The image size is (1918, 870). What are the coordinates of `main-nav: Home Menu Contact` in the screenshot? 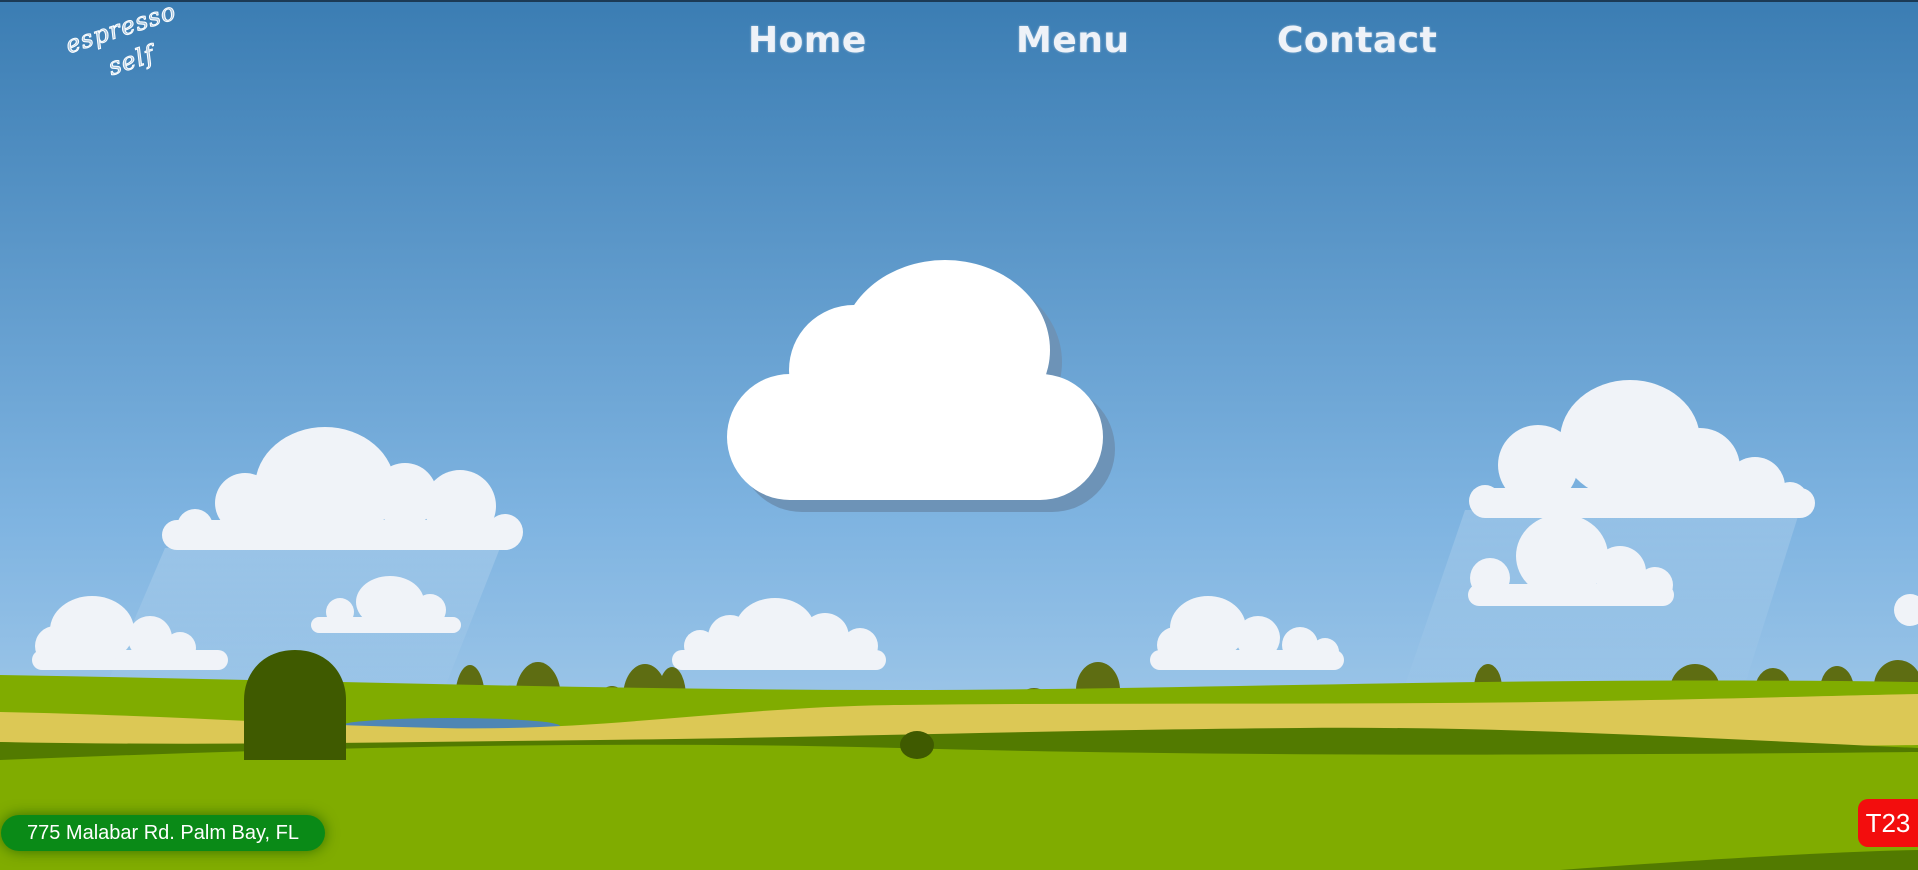 It's located at (959, 45).